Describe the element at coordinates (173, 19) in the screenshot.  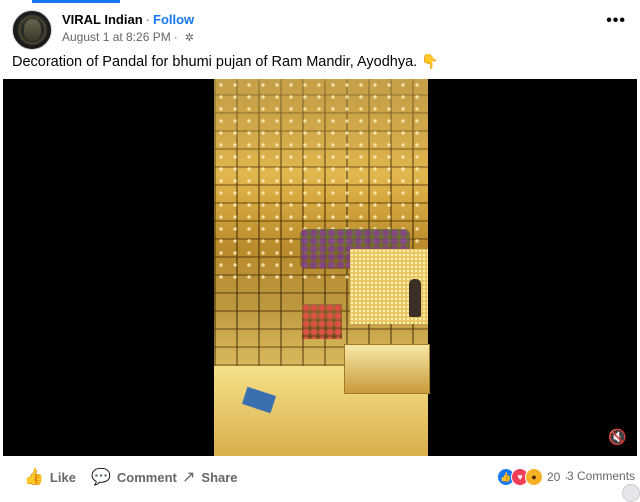
I see `follow-button: Follow` at that location.